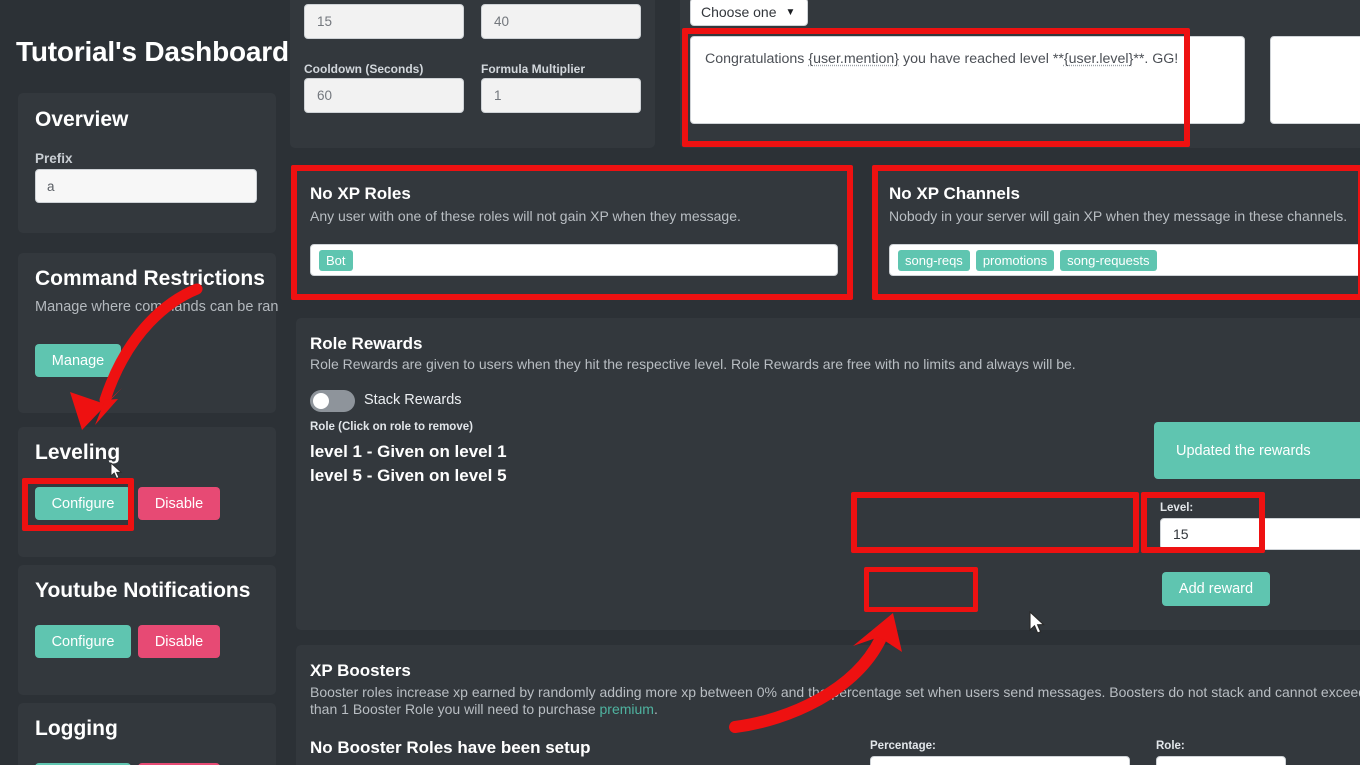 Image resolution: width=1360 pixels, height=765 pixels. Describe the element at coordinates (360, 670) in the screenshot. I see `xp-boosters-heading: XP Boosters` at that location.